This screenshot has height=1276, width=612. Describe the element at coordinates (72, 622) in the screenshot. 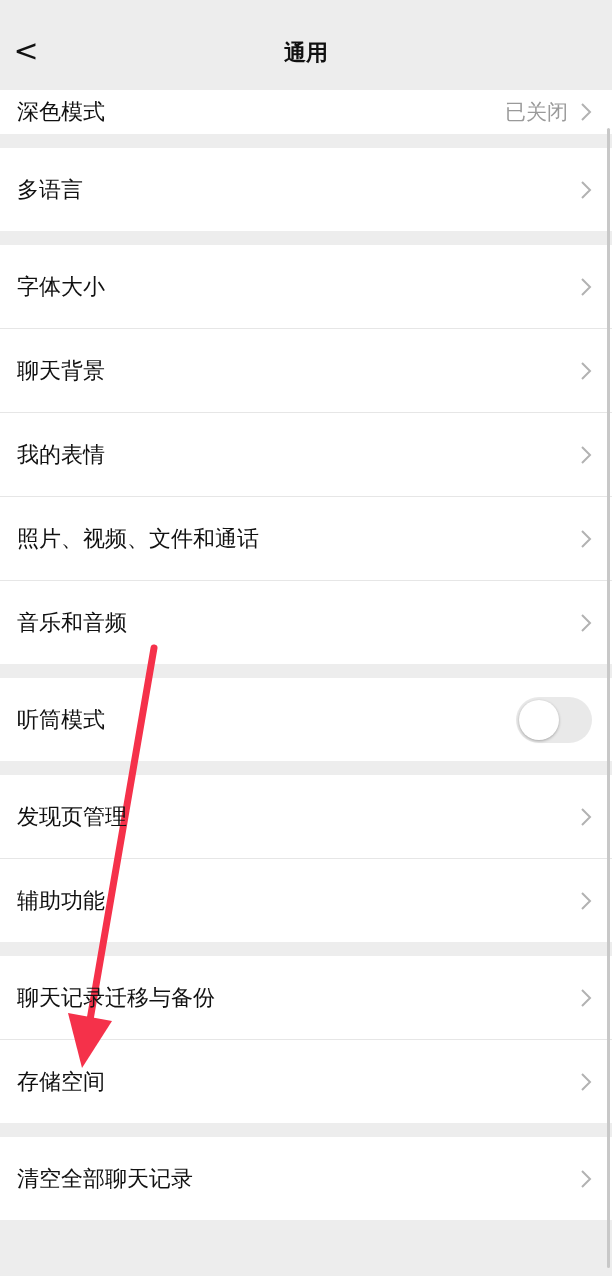

I see `row-label: 音乐和音频` at that location.